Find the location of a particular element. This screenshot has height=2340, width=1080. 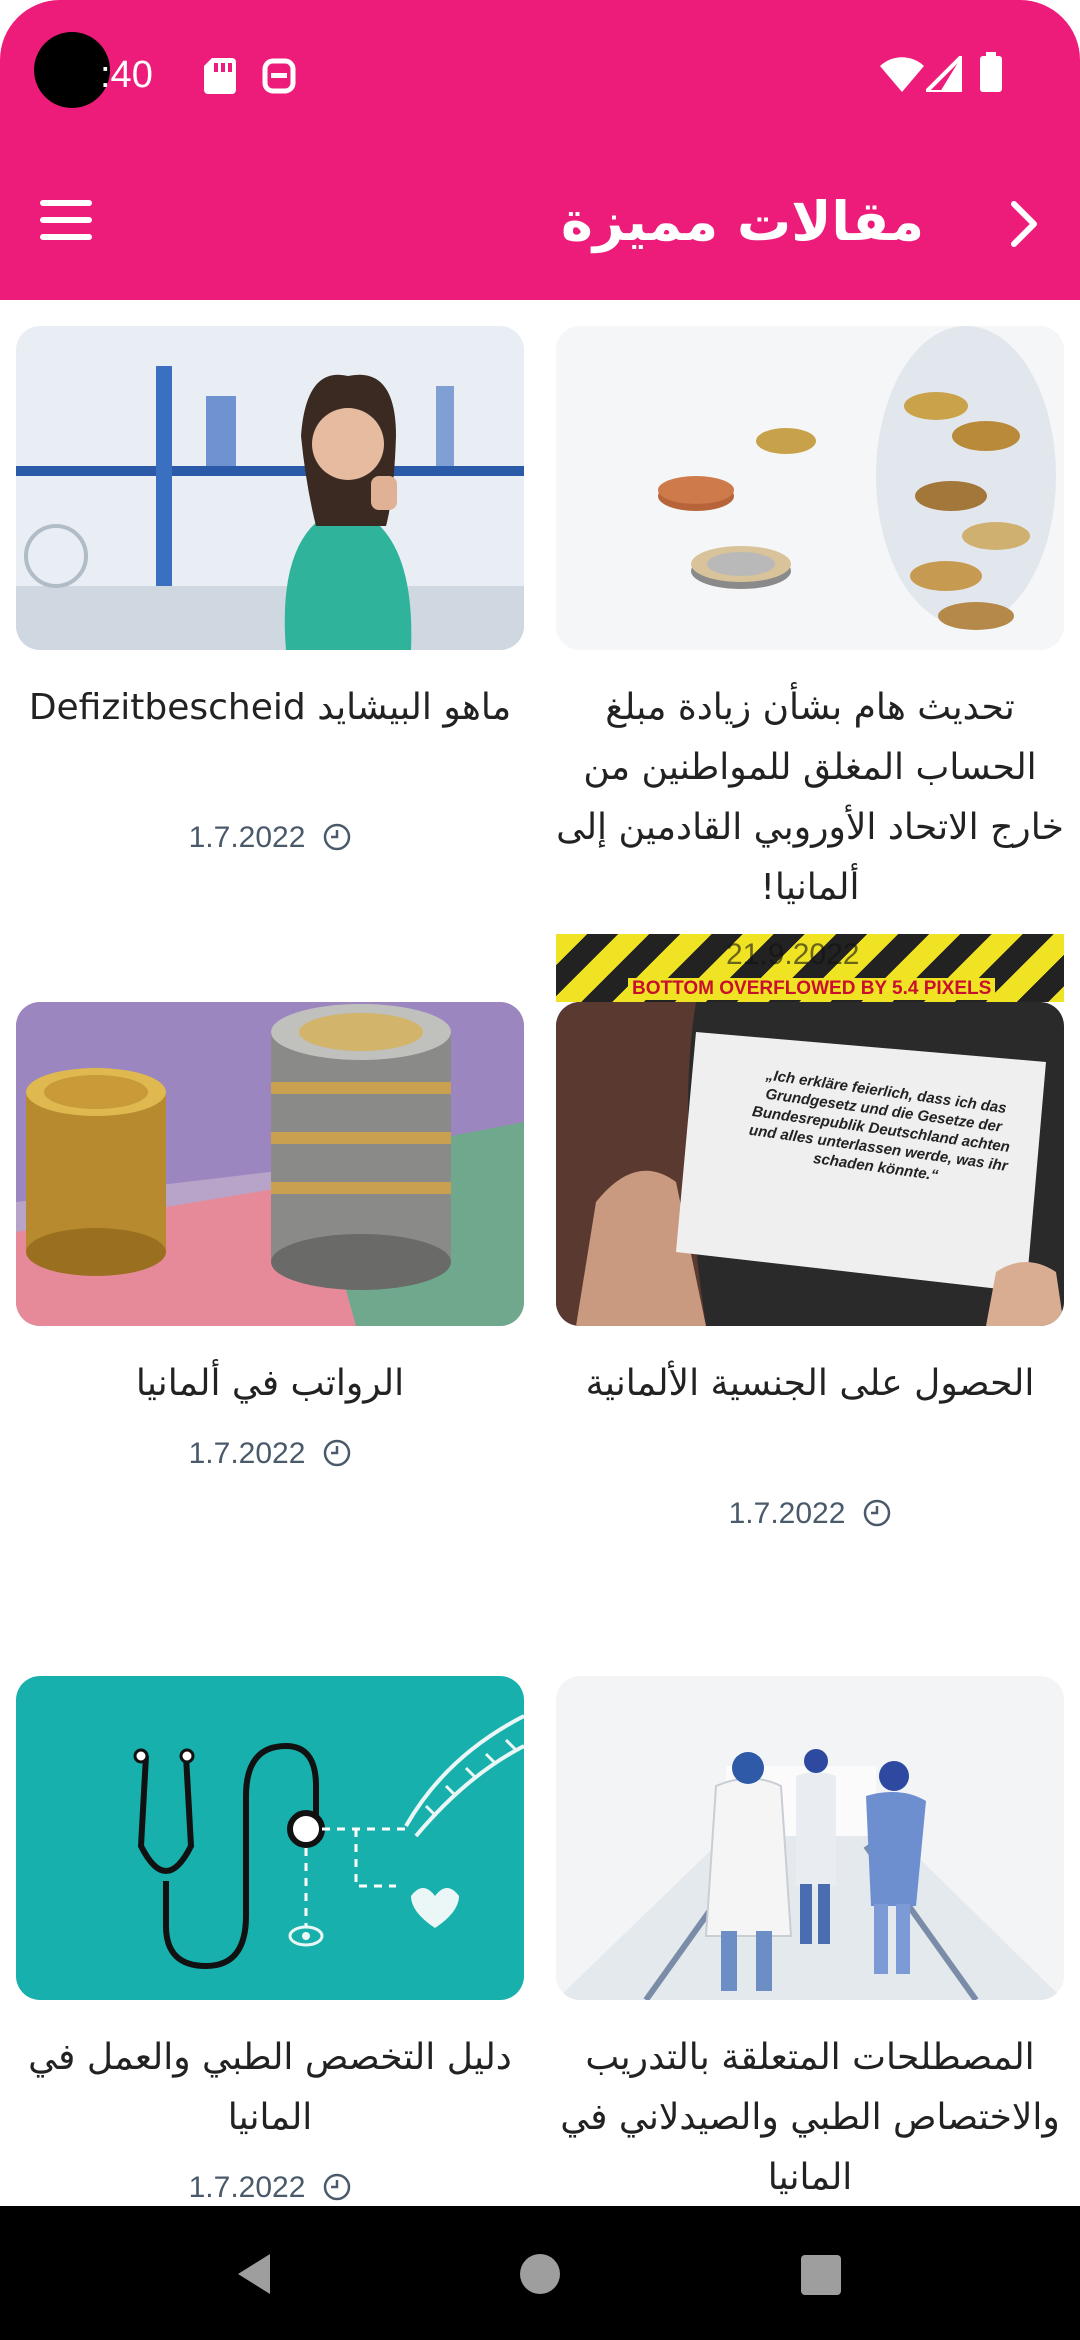

article-title: دليل التخصص الطبي والعمل في المانيا is located at coordinates (270, 2087).